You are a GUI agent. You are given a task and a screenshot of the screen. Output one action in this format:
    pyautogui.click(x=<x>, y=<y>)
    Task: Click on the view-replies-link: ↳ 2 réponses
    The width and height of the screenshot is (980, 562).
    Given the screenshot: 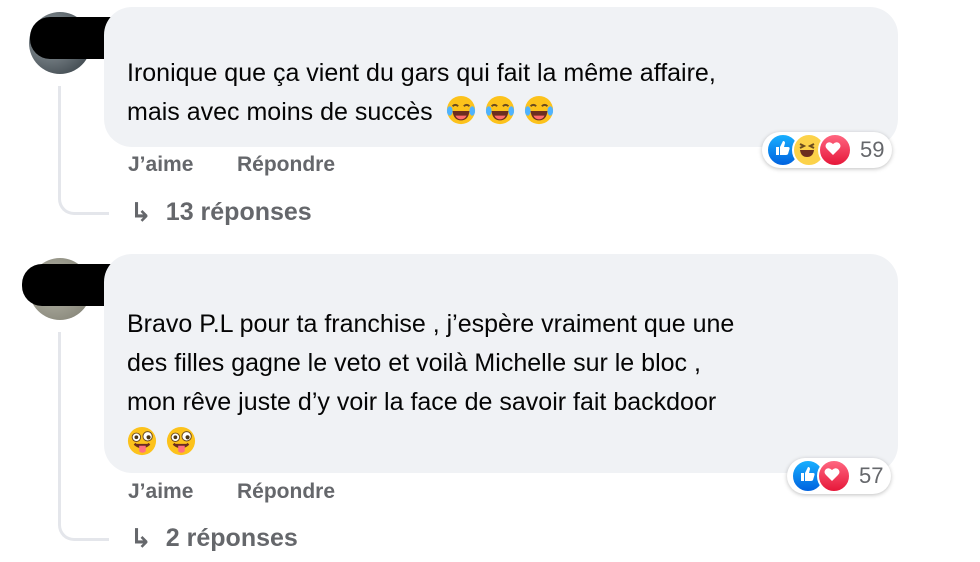 What is the action you would take?
    pyautogui.click(x=214, y=538)
    